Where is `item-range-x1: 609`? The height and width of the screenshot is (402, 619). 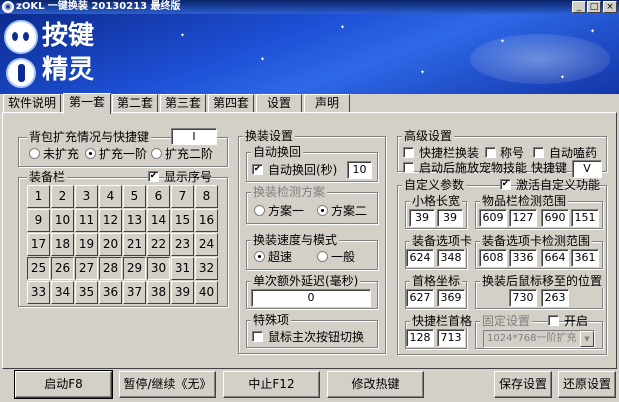
item-range-x1: 609 is located at coordinates (493, 218).